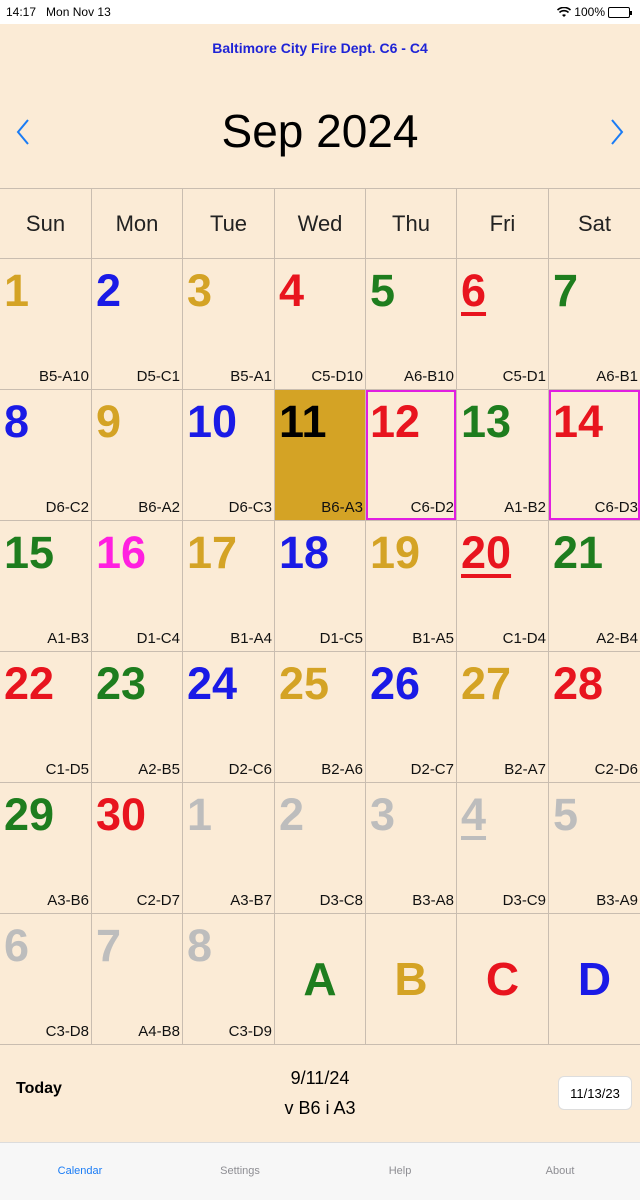 The width and height of the screenshot is (640, 1200). What do you see at coordinates (46, 717) in the screenshot?
I see `day-cell: 22 C1-D5` at bounding box center [46, 717].